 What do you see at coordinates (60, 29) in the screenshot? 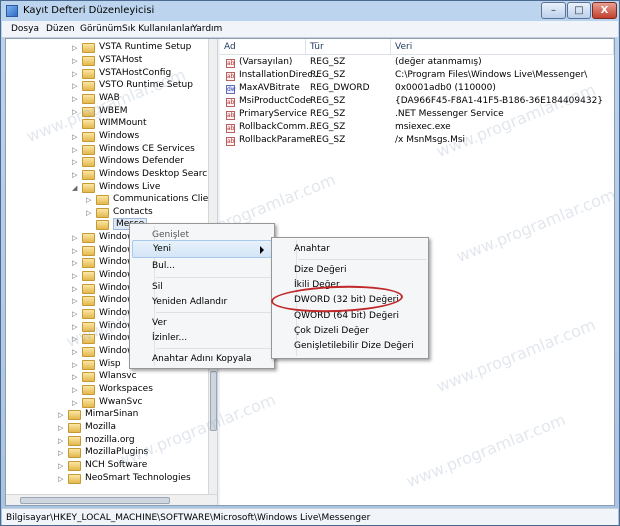
I see `menu-duzen: Düzen` at bounding box center [60, 29].